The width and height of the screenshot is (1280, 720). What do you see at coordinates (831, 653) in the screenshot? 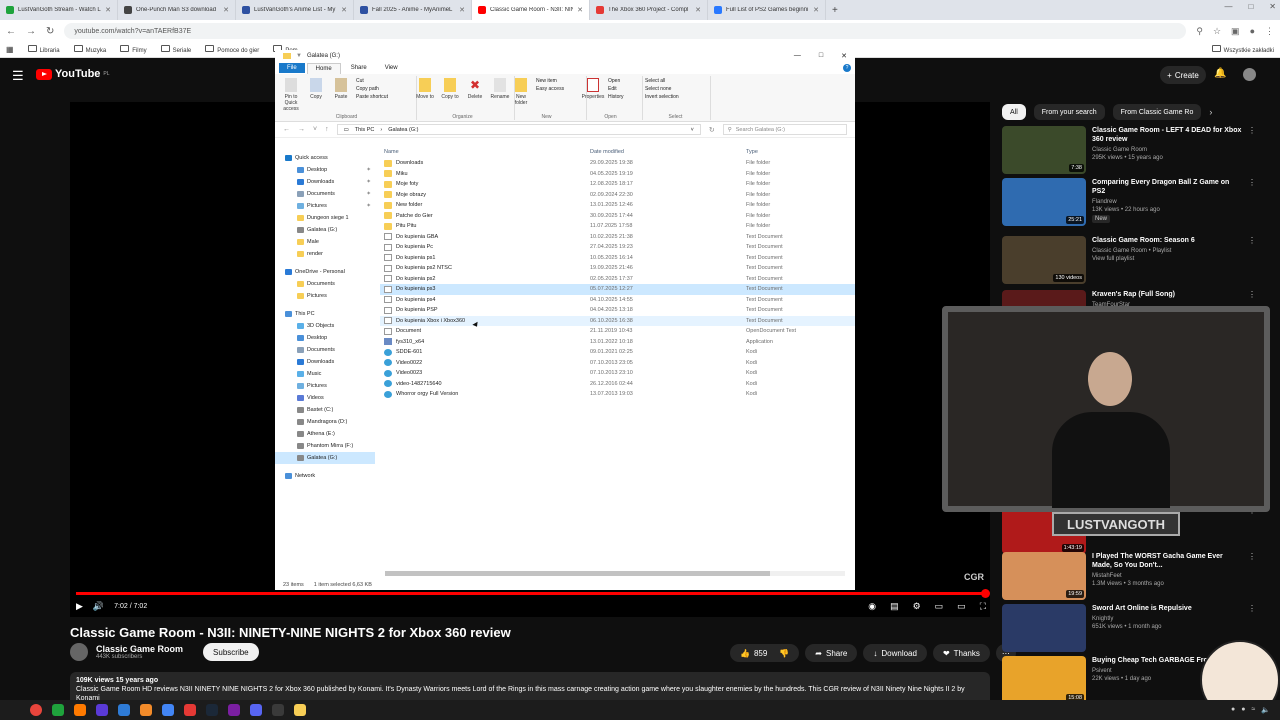
I see `share-button: ➦ Share` at bounding box center [831, 653].